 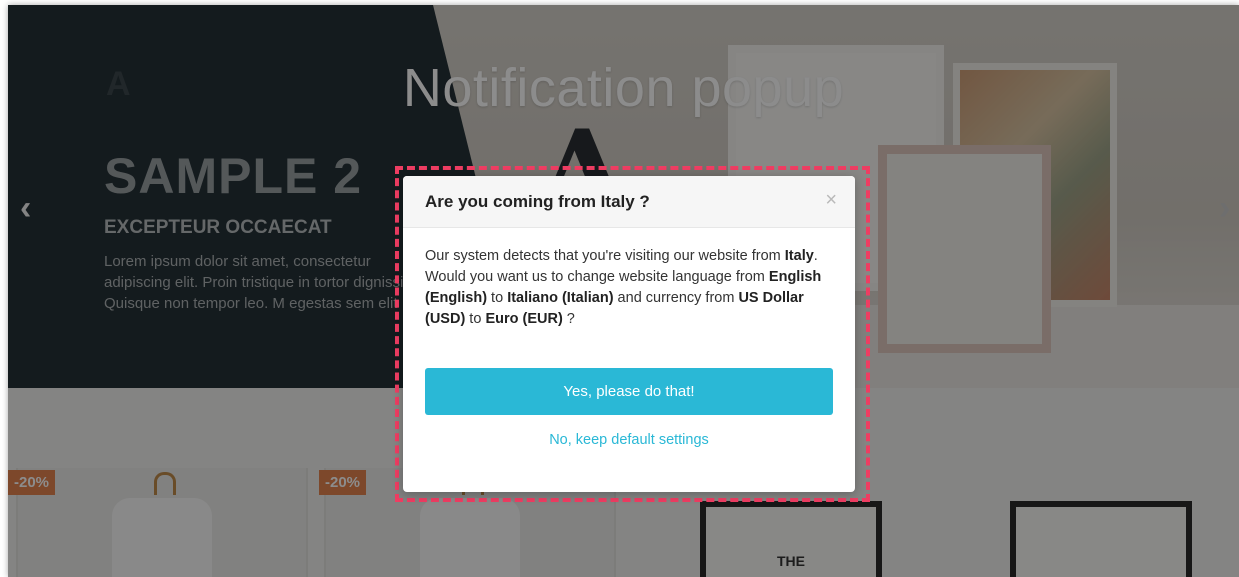 I want to click on popup-header: Are you coming from Italy ? ×, so click(x=629, y=202).